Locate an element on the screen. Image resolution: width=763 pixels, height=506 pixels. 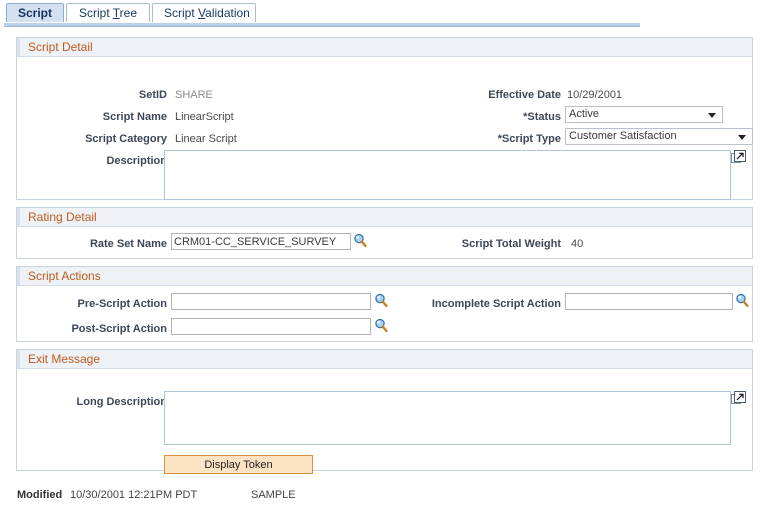
script-type-dropdown: Customer Satisfaction is located at coordinates (659, 136).